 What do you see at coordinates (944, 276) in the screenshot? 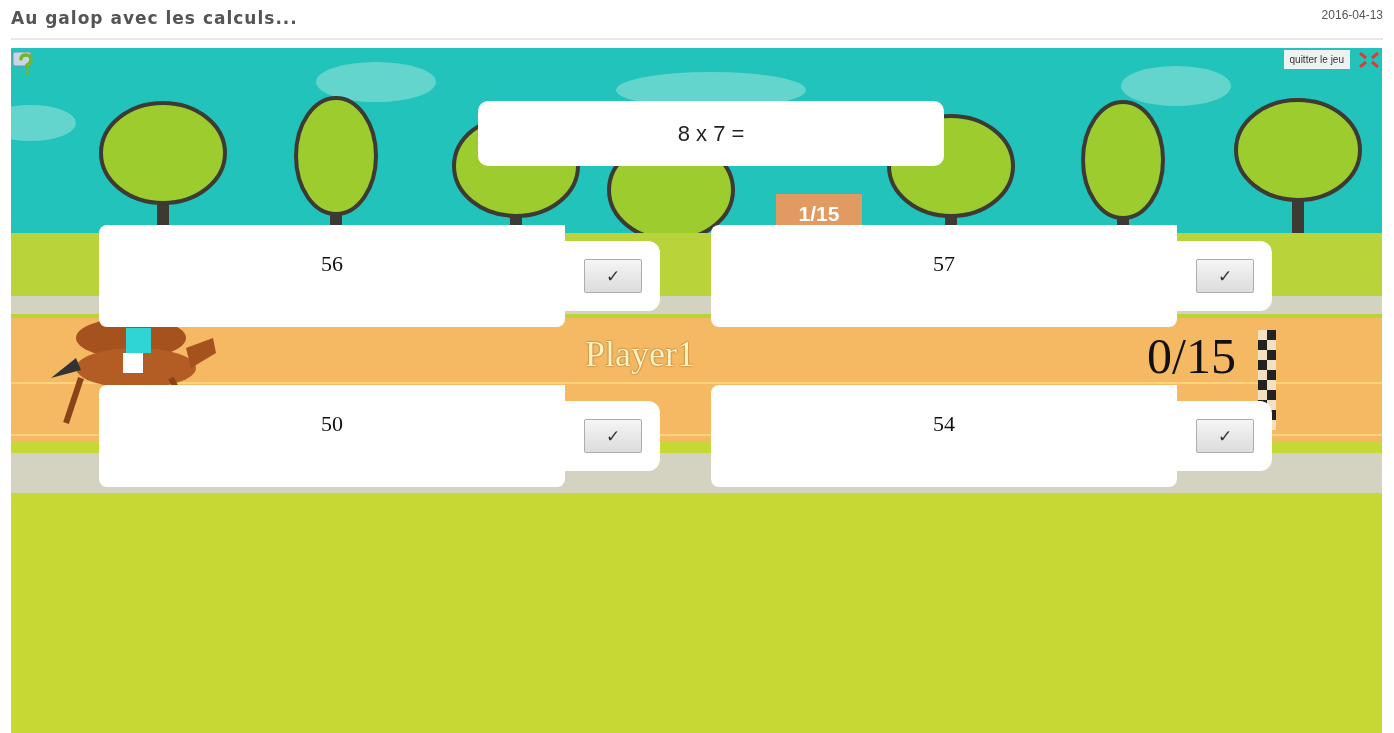
I see `answer-option: 57` at bounding box center [944, 276].